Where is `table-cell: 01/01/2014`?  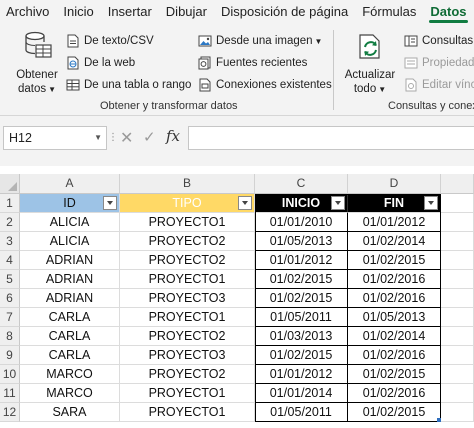
table-cell: 01/01/2014 is located at coordinates (301, 393).